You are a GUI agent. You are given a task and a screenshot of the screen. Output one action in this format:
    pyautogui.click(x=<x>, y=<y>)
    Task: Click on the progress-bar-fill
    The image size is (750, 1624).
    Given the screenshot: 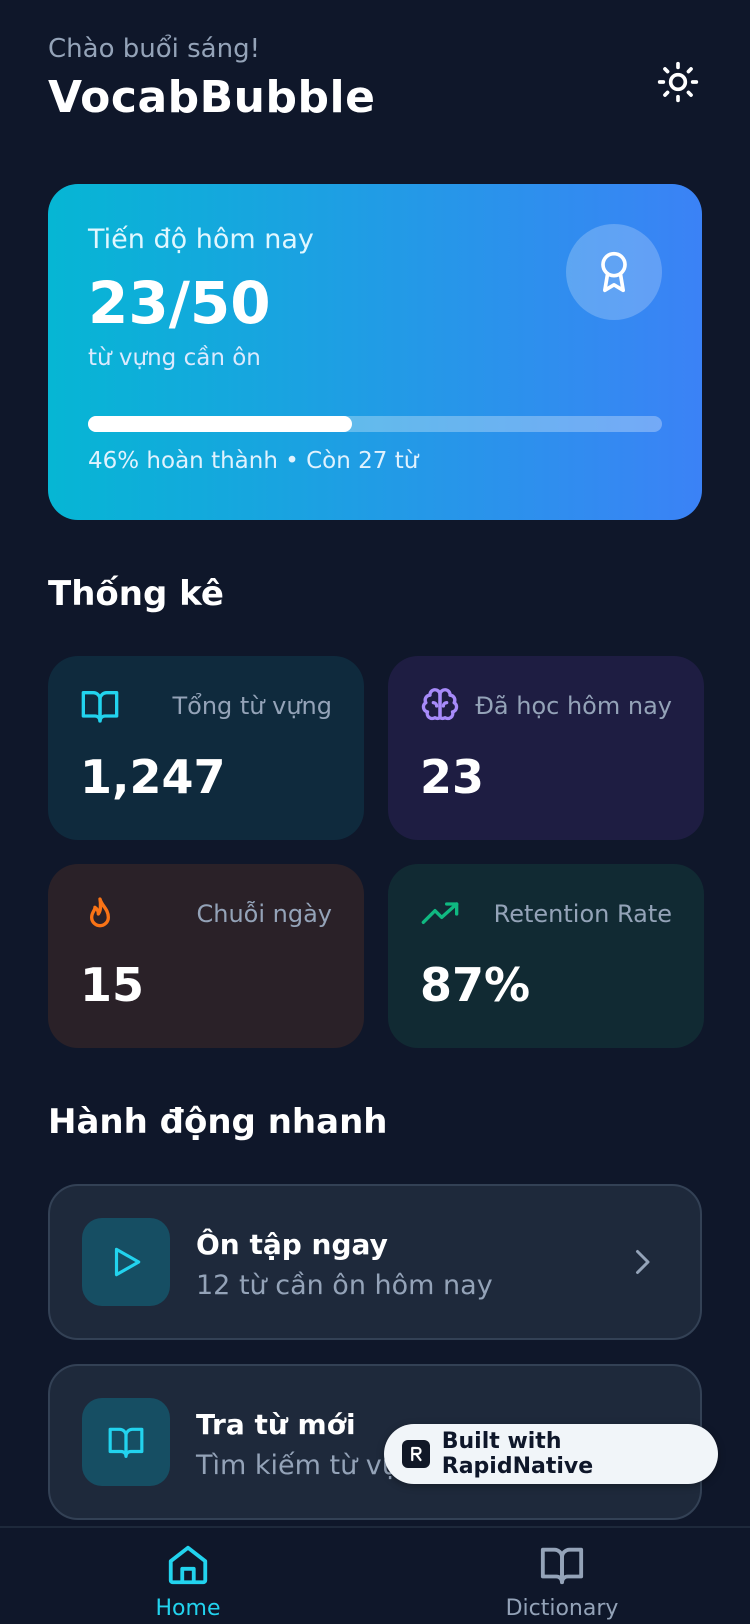 What is the action you would take?
    pyautogui.click(x=220, y=424)
    